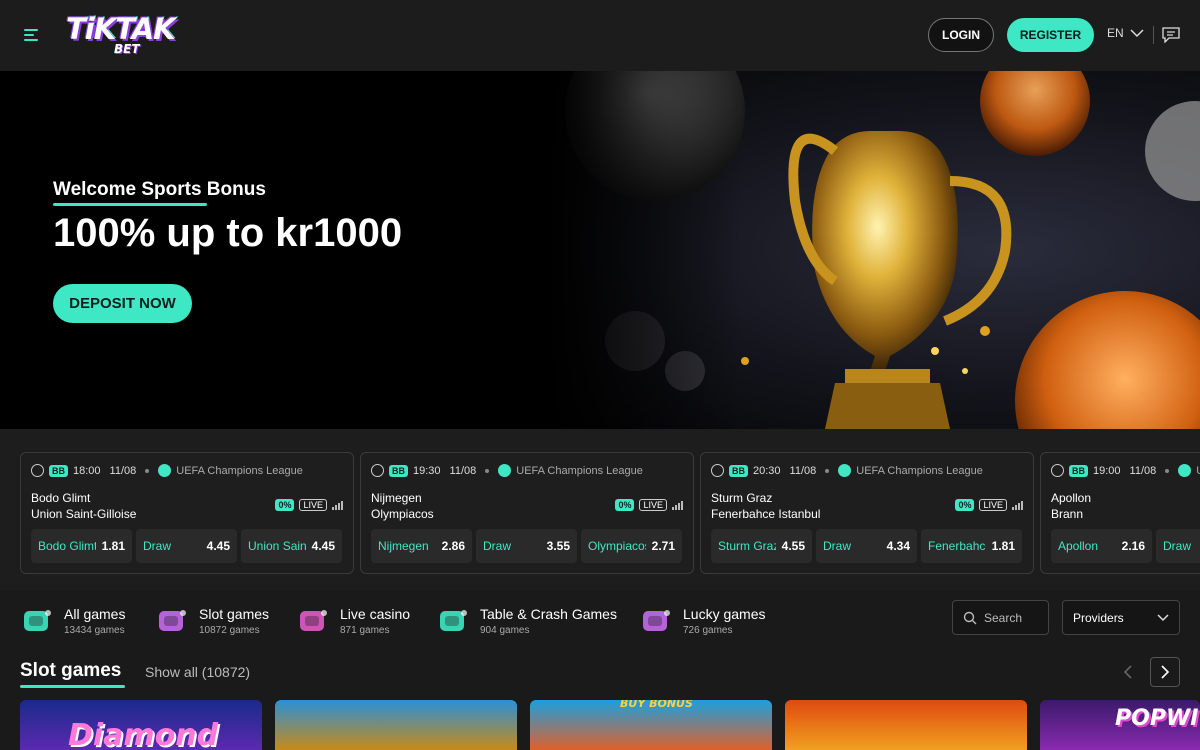  What do you see at coordinates (72, 686) in the screenshot?
I see `section-title-underline` at bounding box center [72, 686].